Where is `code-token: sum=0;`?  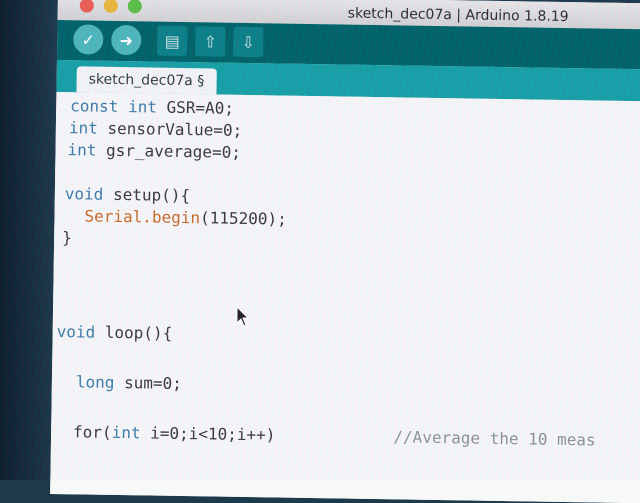
code-token: sum=0; is located at coordinates (153, 383).